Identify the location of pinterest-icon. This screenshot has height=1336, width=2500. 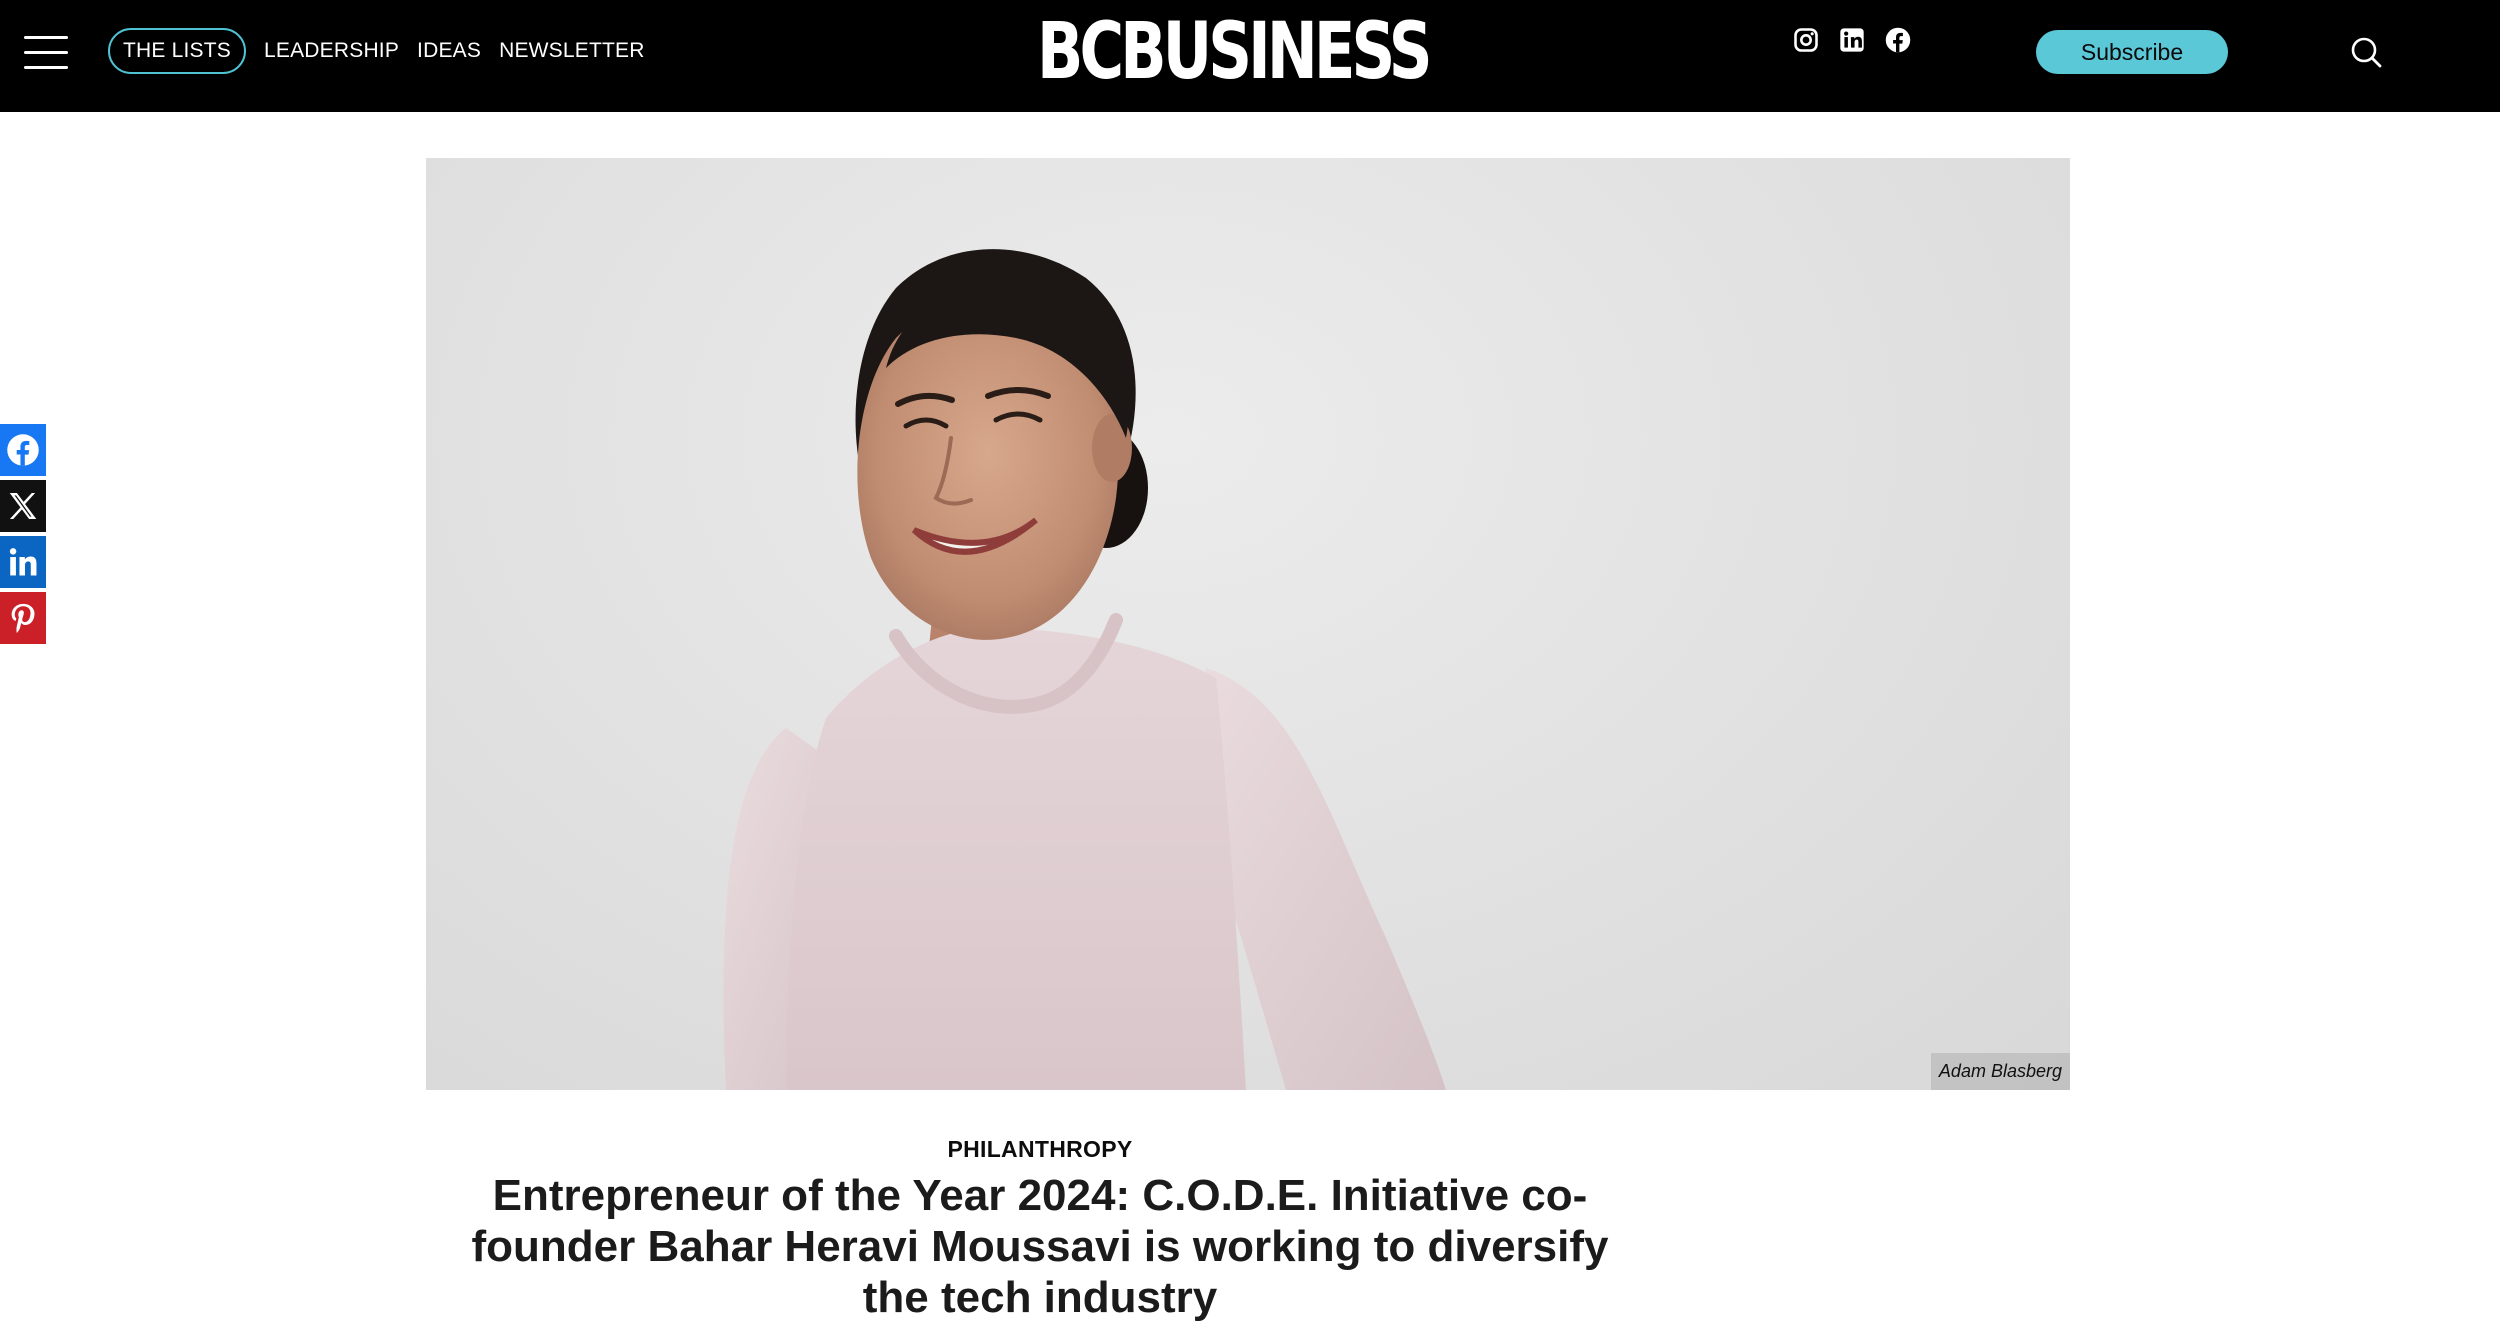
(23, 618).